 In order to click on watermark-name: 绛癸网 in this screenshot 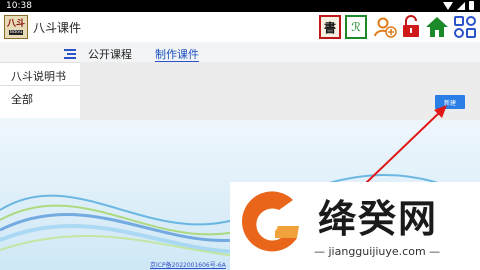, I will do `click(378, 219)`.